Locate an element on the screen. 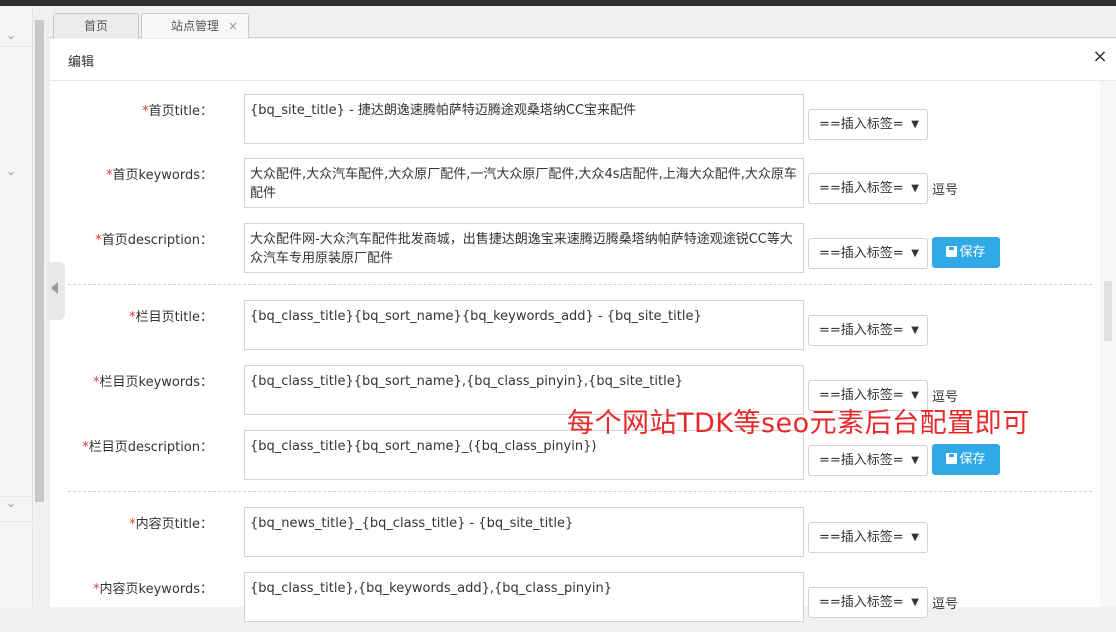 This screenshot has width=1116, height=632. tab-home-label: 首页 is located at coordinates (95, 26).